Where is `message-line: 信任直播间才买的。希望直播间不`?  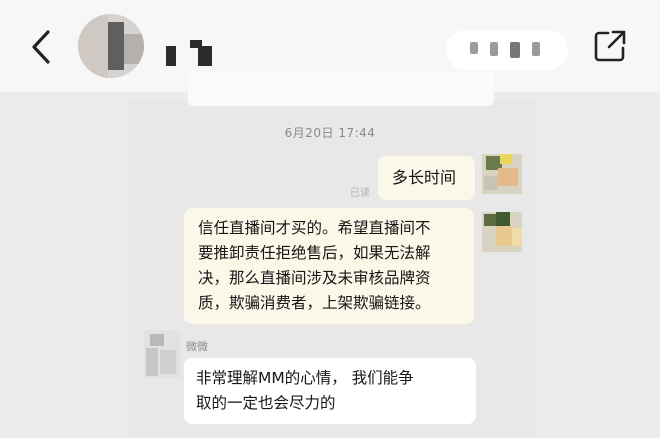 message-line: 信任直播间才买的。希望直播间不 is located at coordinates (314, 228).